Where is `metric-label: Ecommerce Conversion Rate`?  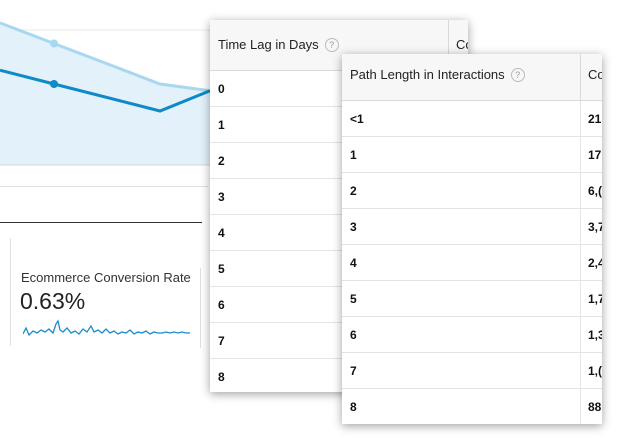 metric-label: Ecommerce Conversion Rate is located at coordinates (106, 277).